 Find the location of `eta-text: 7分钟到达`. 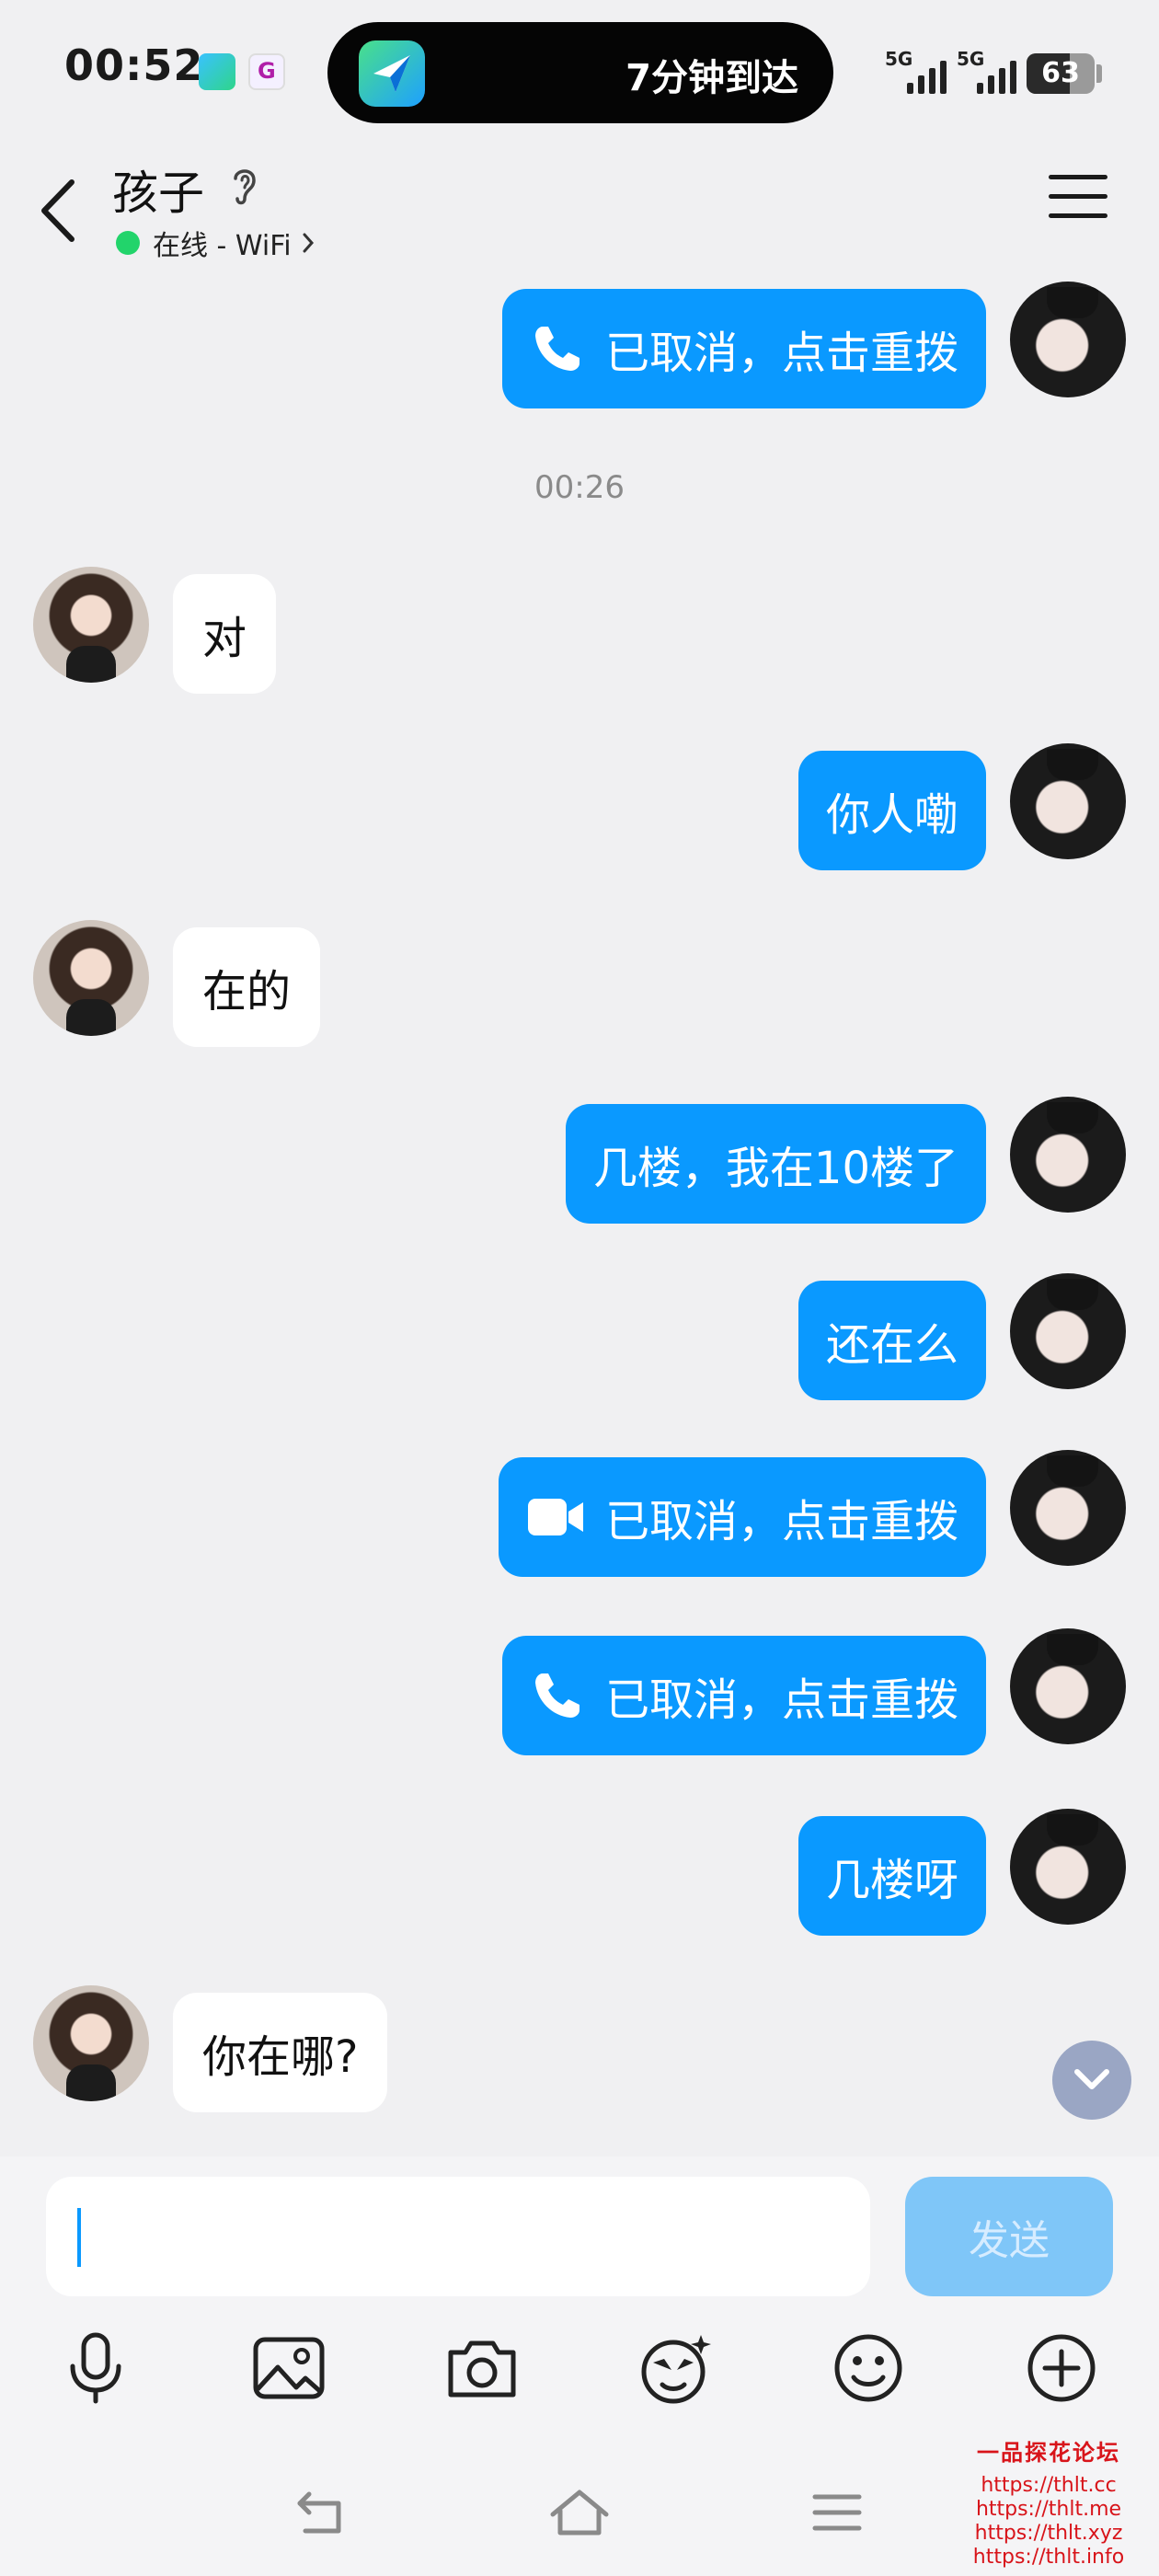

eta-text: 7分钟到达 is located at coordinates (711, 78).